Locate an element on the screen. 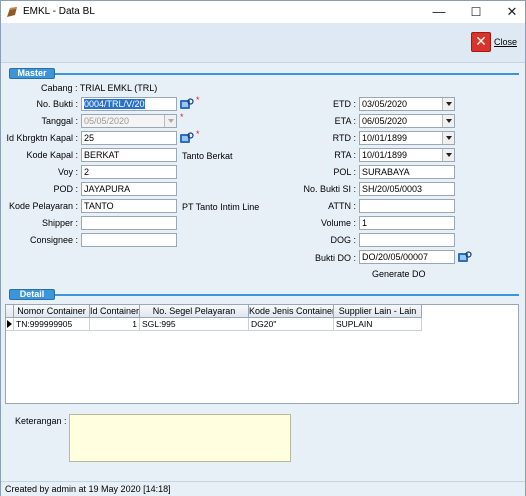 The height and width of the screenshot is (496, 526). rtd-value: 10/01/1899 is located at coordinates (385, 138).